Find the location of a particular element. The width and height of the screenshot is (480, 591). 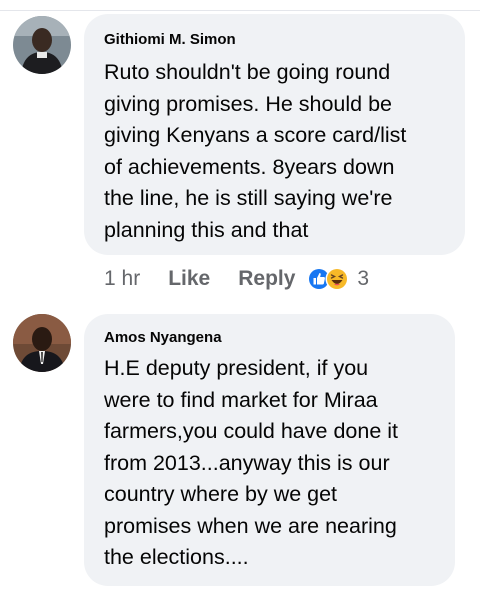

comment-text-line: promises when we are nearing is located at coordinates (250, 525).